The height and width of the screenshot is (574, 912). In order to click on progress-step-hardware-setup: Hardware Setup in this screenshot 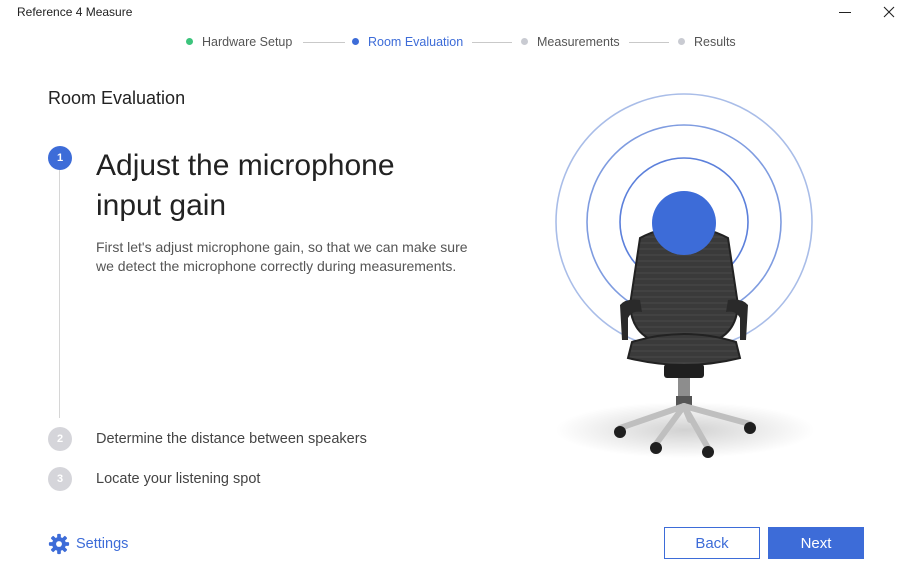, I will do `click(239, 42)`.